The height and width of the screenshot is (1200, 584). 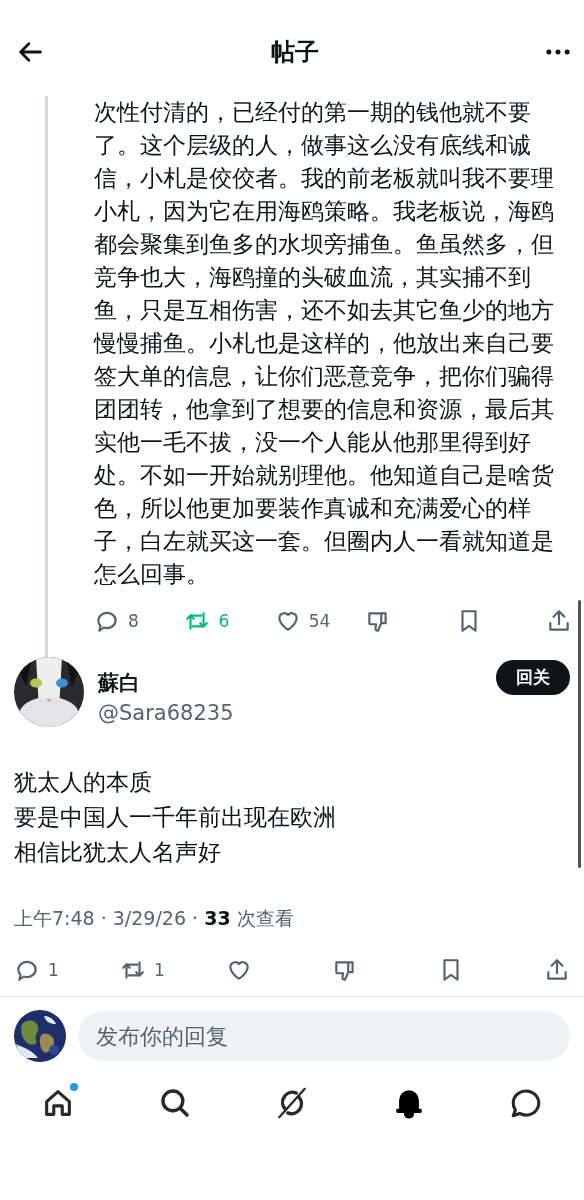 I want to click on post-metadata: 上午7:48 · 3/29/26 · 33 次查看, so click(x=154, y=918).